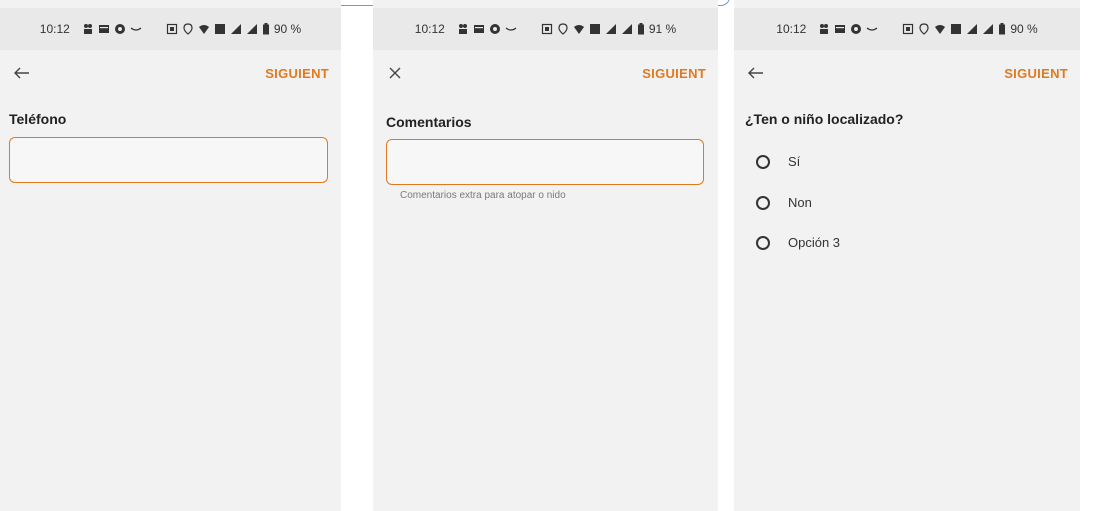 This screenshot has height=511, width=1101. What do you see at coordinates (483, 195) in the screenshot?
I see `comments-hint: Comentarios extra para atopar o nido` at bounding box center [483, 195].